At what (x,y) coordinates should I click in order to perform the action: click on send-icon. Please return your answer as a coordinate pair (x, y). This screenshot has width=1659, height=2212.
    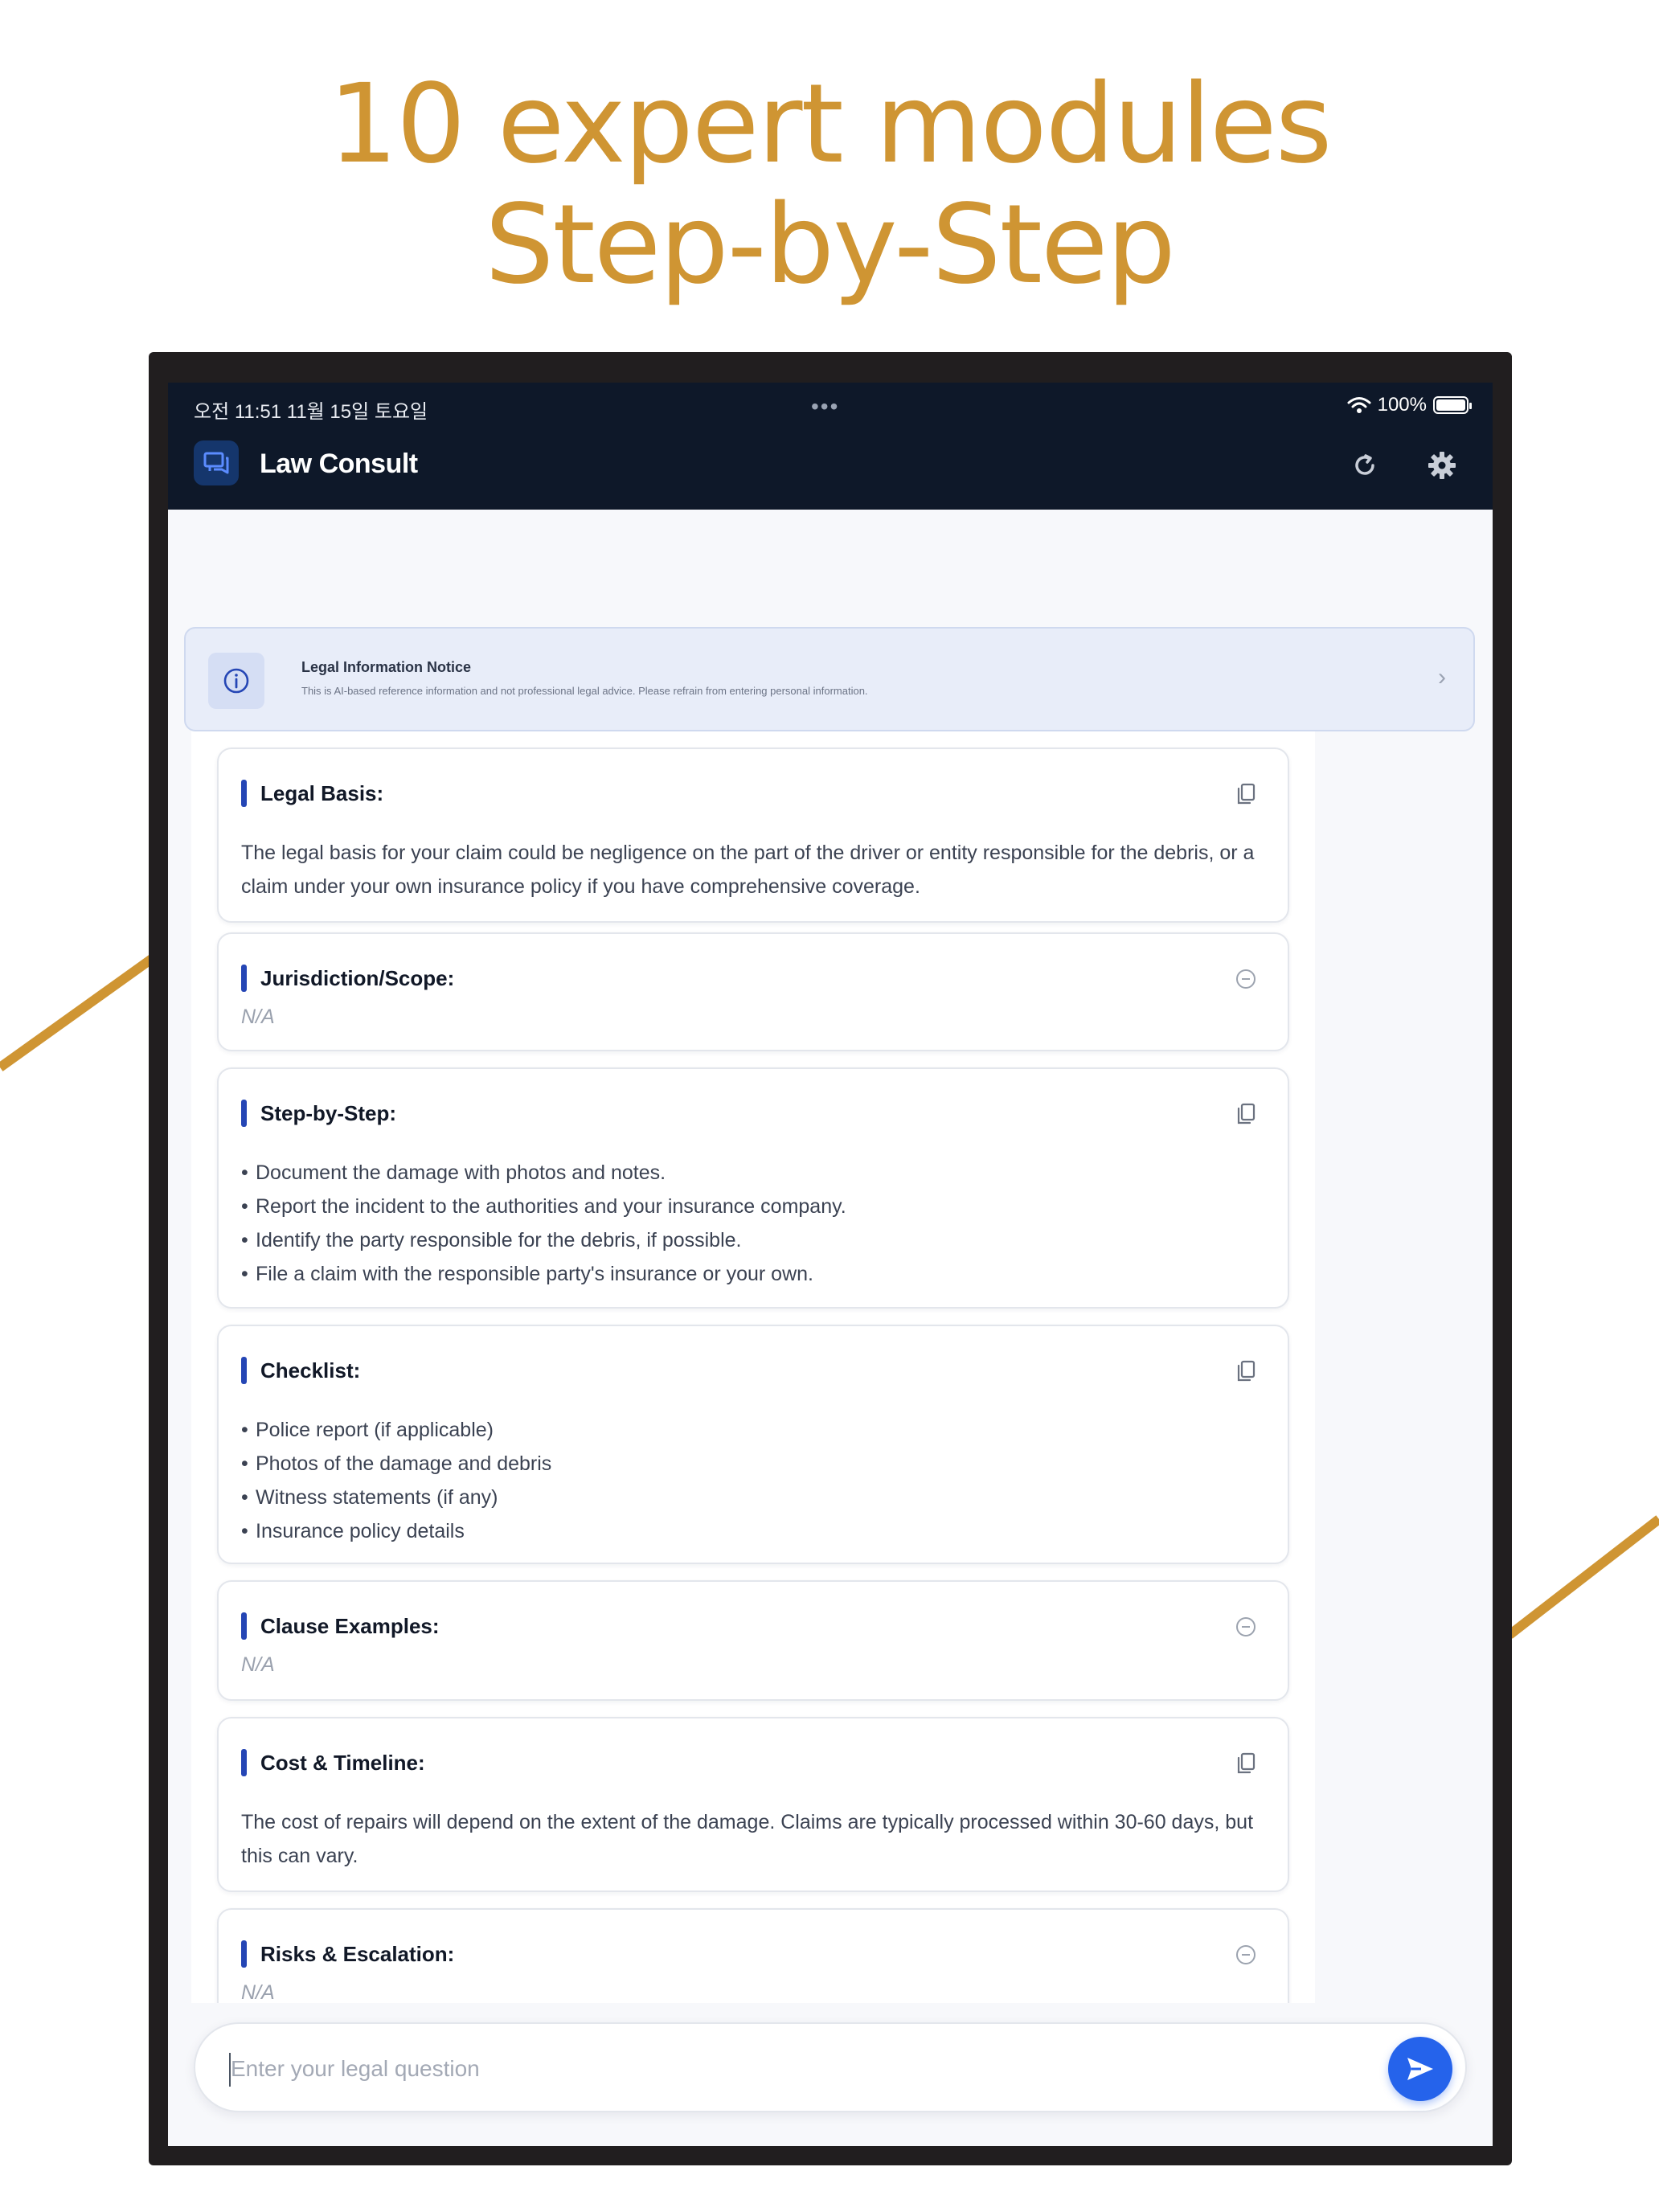
    Looking at the image, I should click on (1420, 2069).